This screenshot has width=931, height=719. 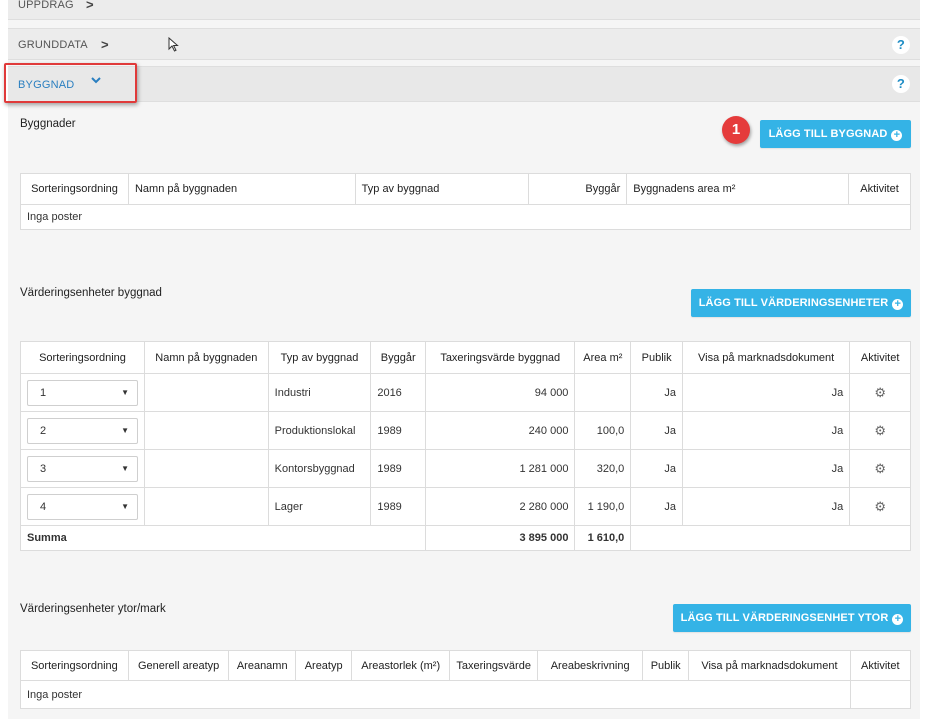 I want to click on table-row: 1 ▼ Industri 2016 94 000 Ja Ja ⚙, so click(x=465, y=392).